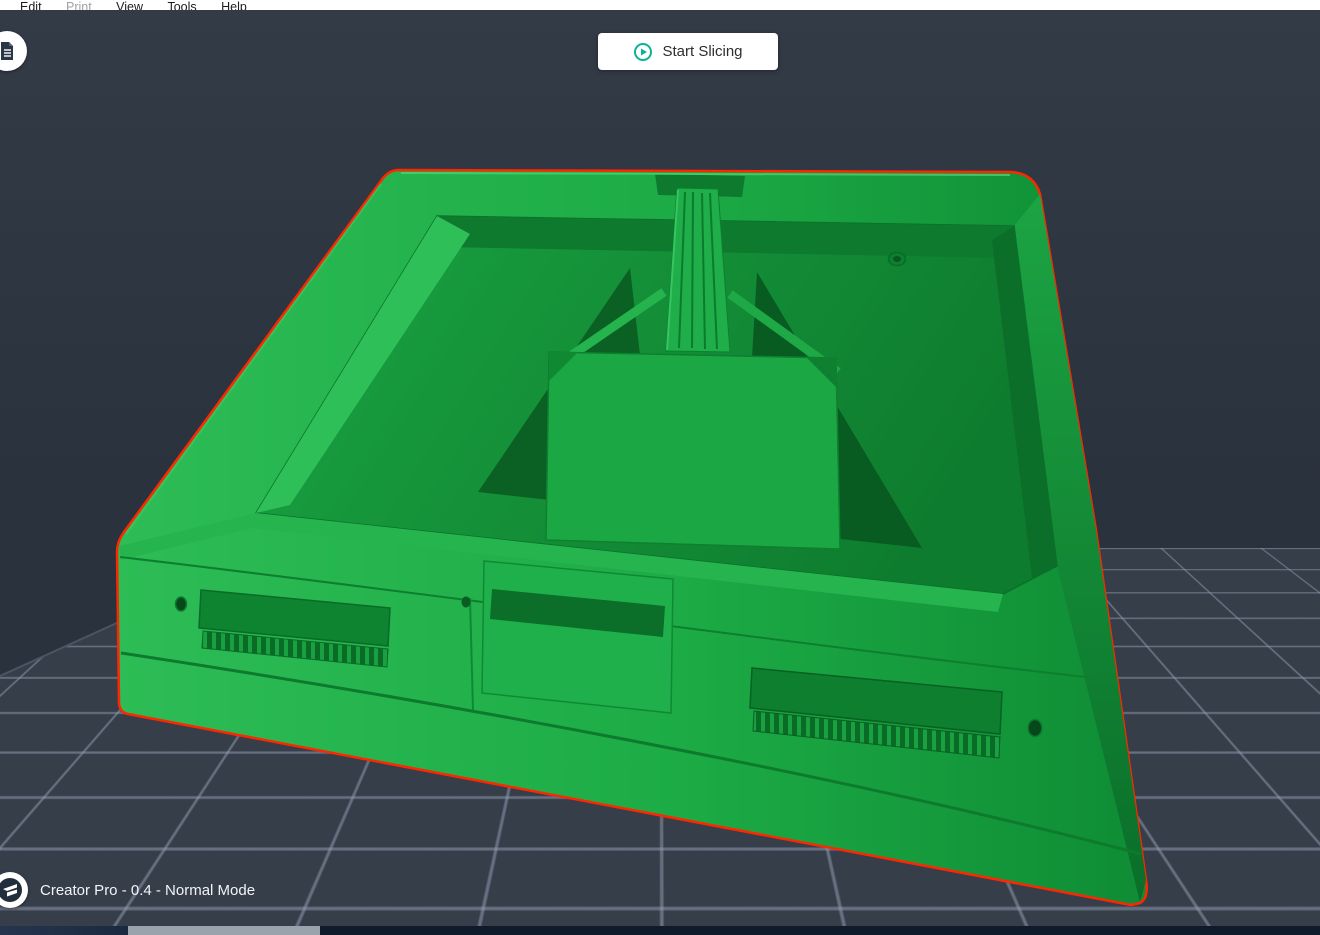 The height and width of the screenshot is (935, 1320). I want to click on start-slicing-label: Start Slicing, so click(702, 51).